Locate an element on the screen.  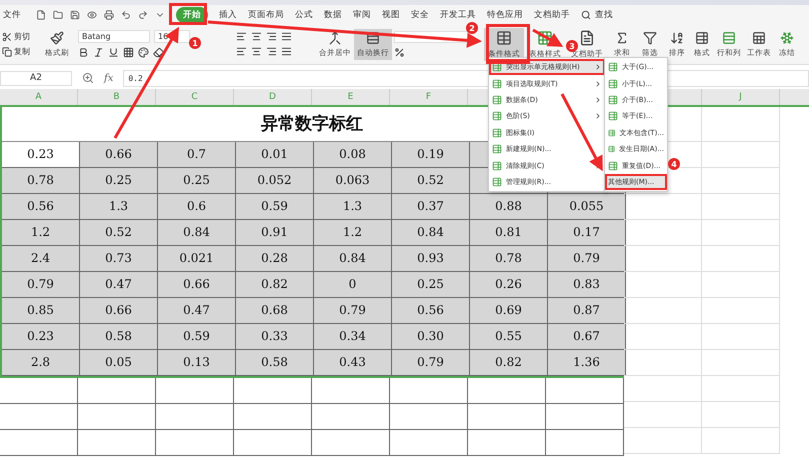
table-cell: 0.28 is located at coordinates (275, 259).